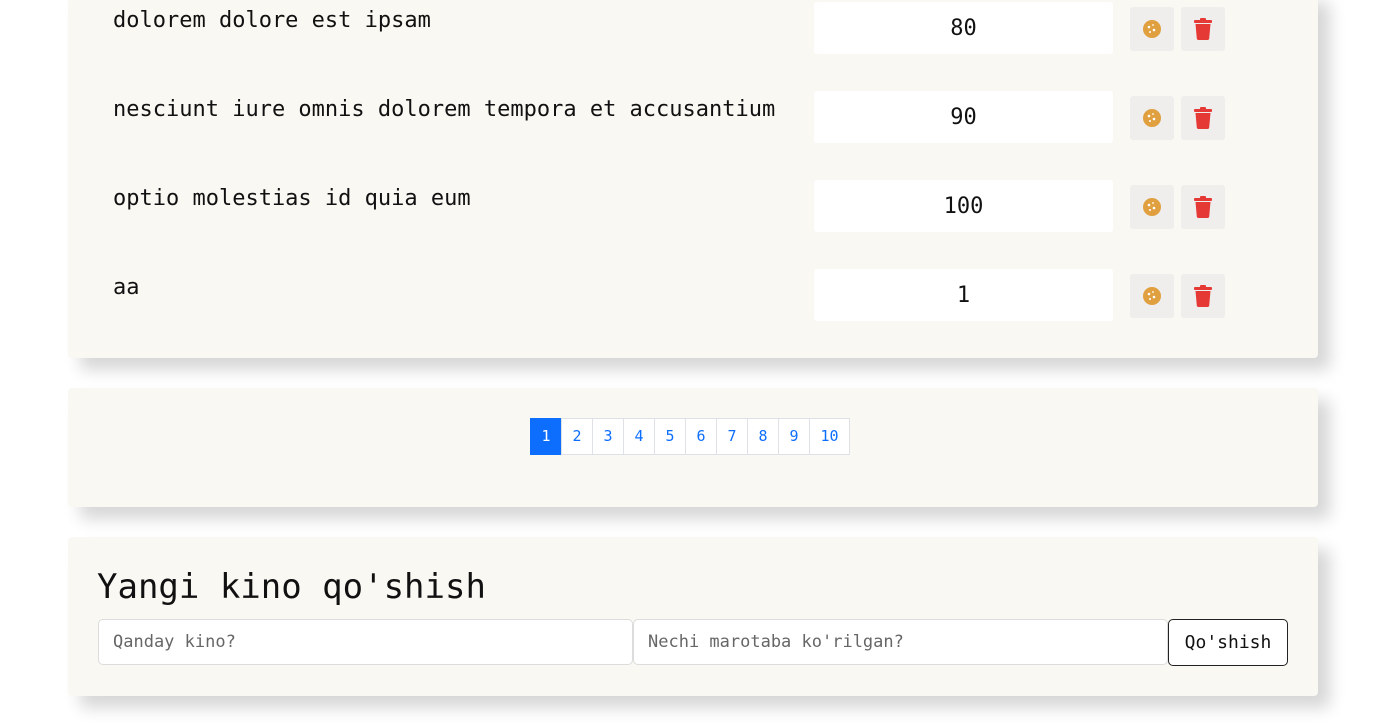 This screenshot has height=728, width=1394. What do you see at coordinates (829, 436) in the screenshot?
I see `page-button: 10` at bounding box center [829, 436].